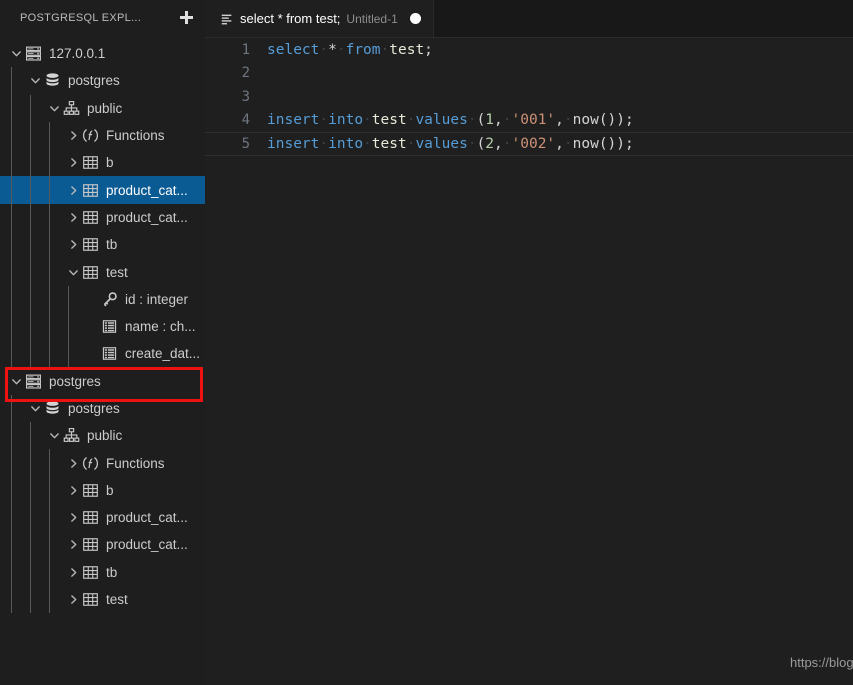  I want to click on code-line: 3, so click(529, 97).